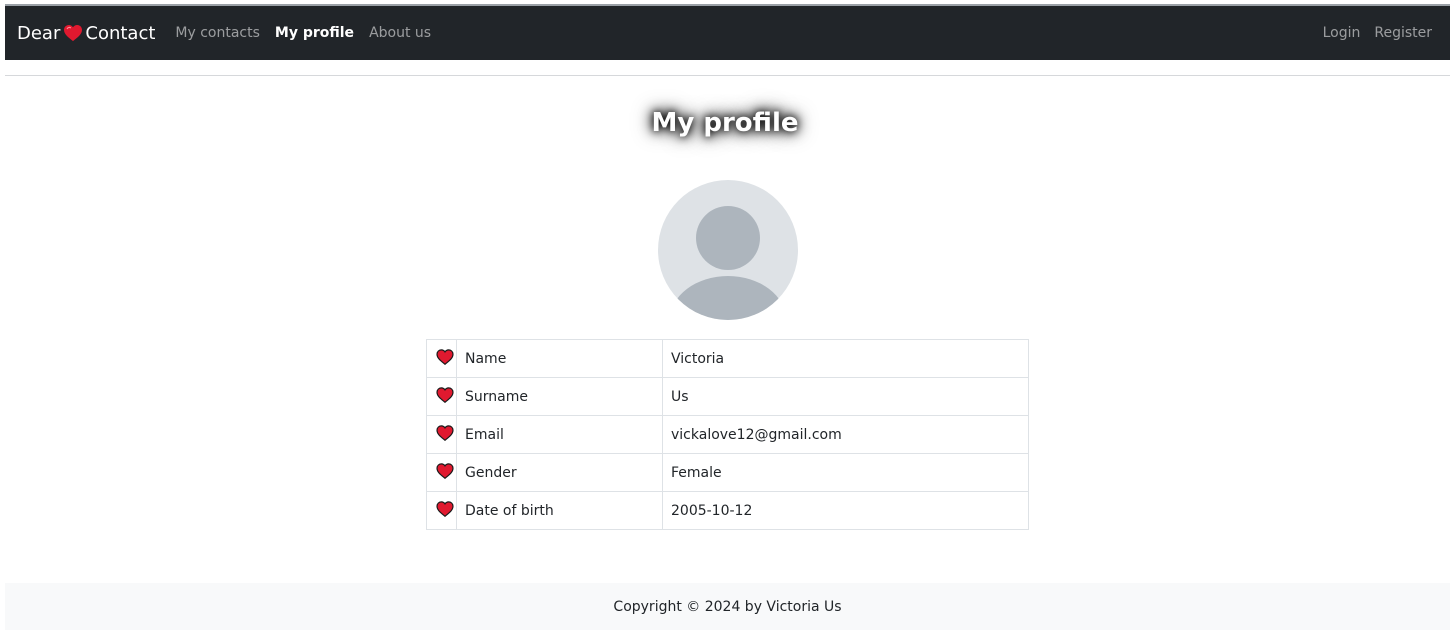  Describe the element at coordinates (1370, 33) in the screenshot. I see `auth-links: Login Register` at that location.